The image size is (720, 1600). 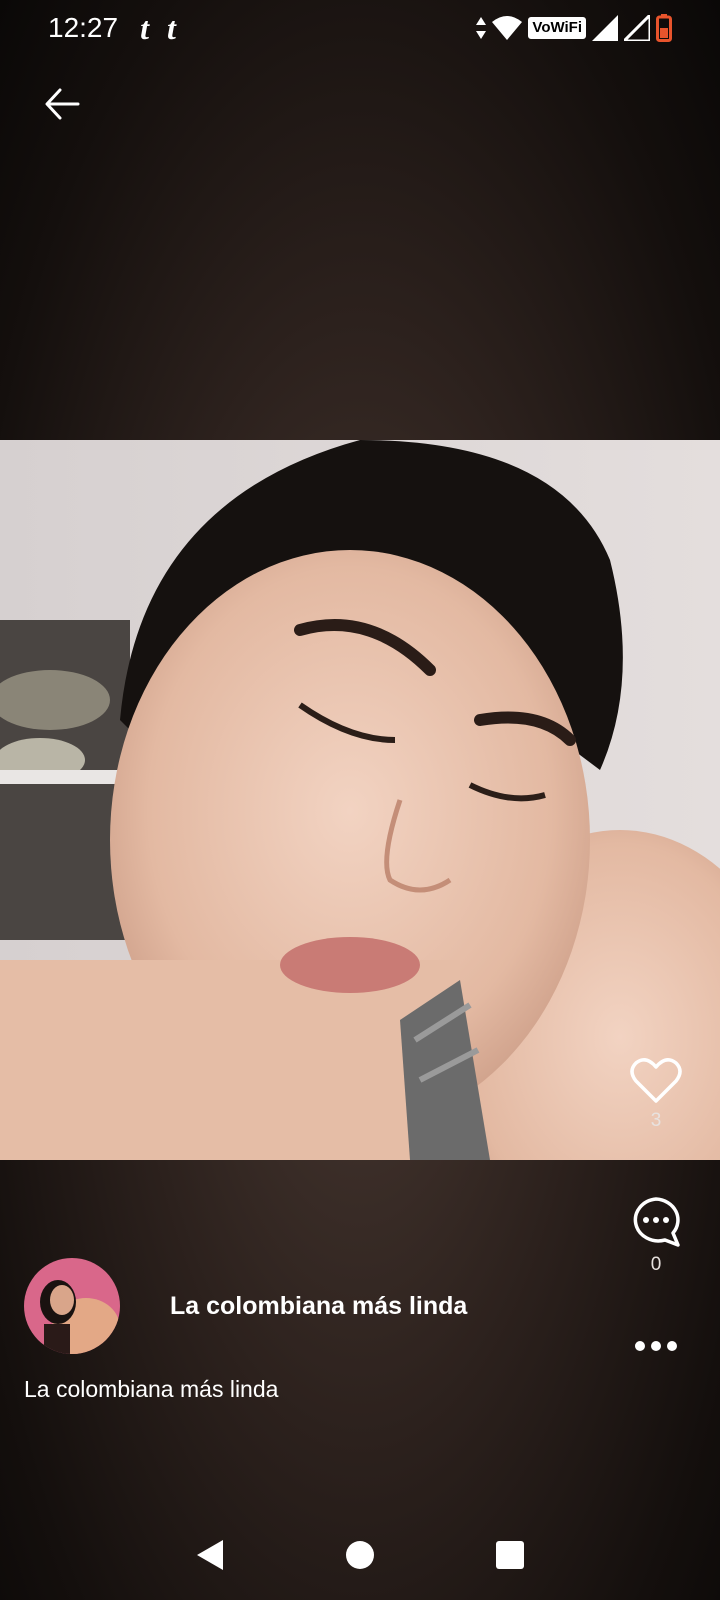 I want to click on like-count: 3, so click(x=656, y=1120).